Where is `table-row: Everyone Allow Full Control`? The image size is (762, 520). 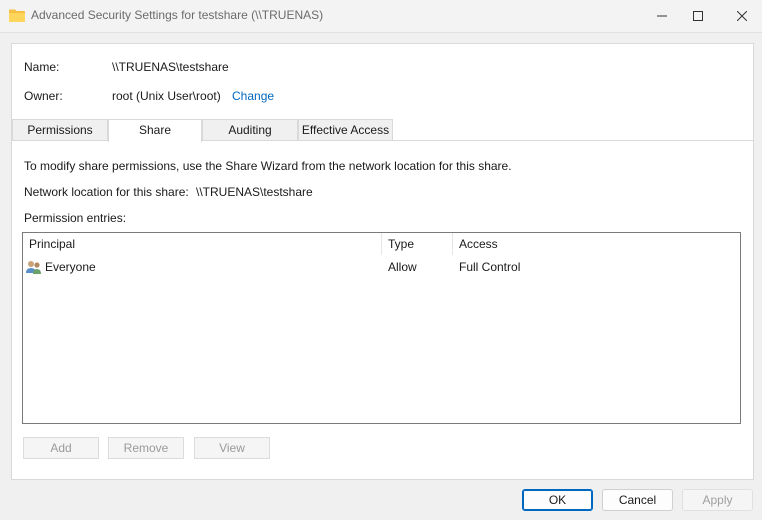 table-row: Everyone Allow Full Control is located at coordinates (382, 267).